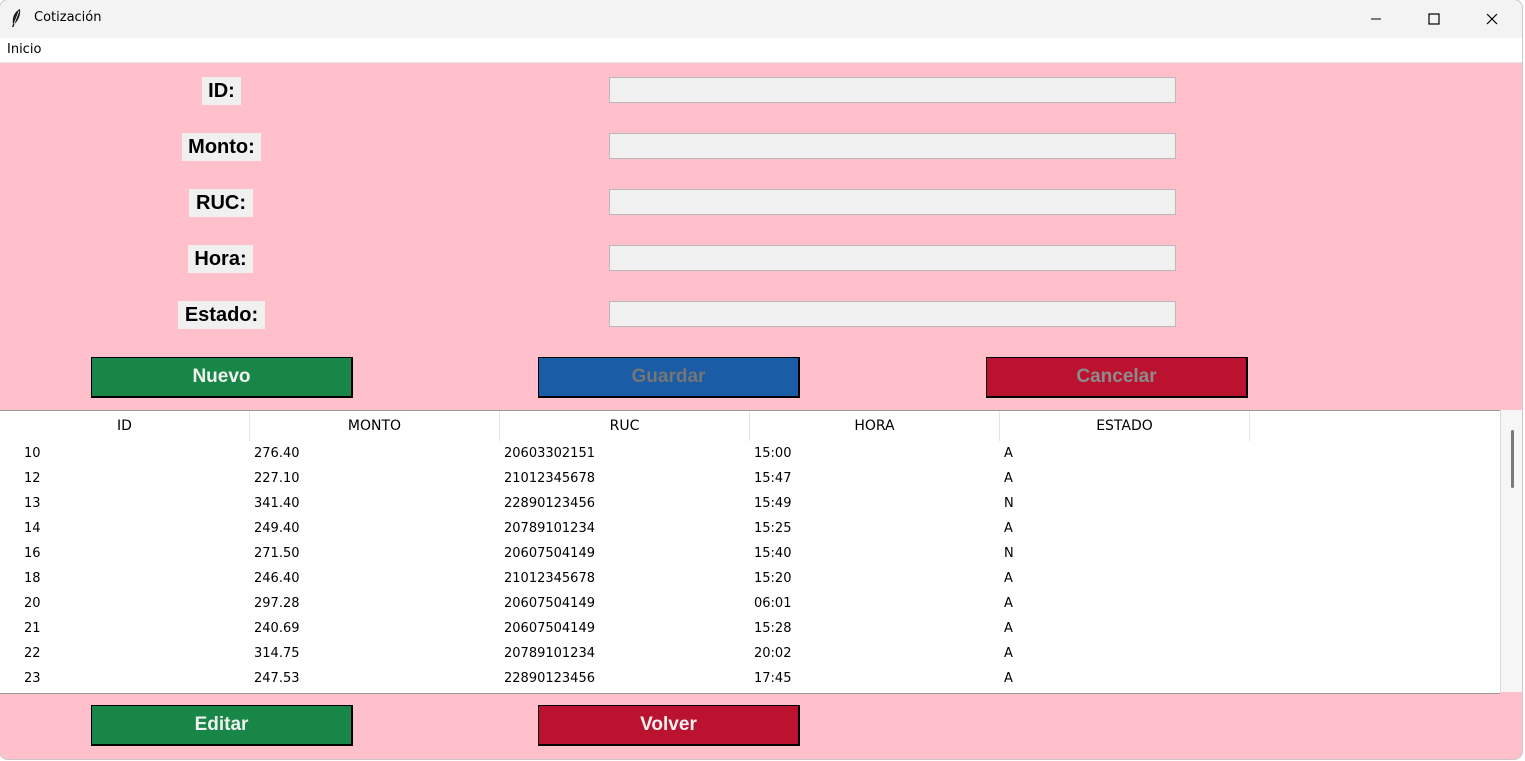  I want to click on table-cell: 15:00, so click(773, 453).